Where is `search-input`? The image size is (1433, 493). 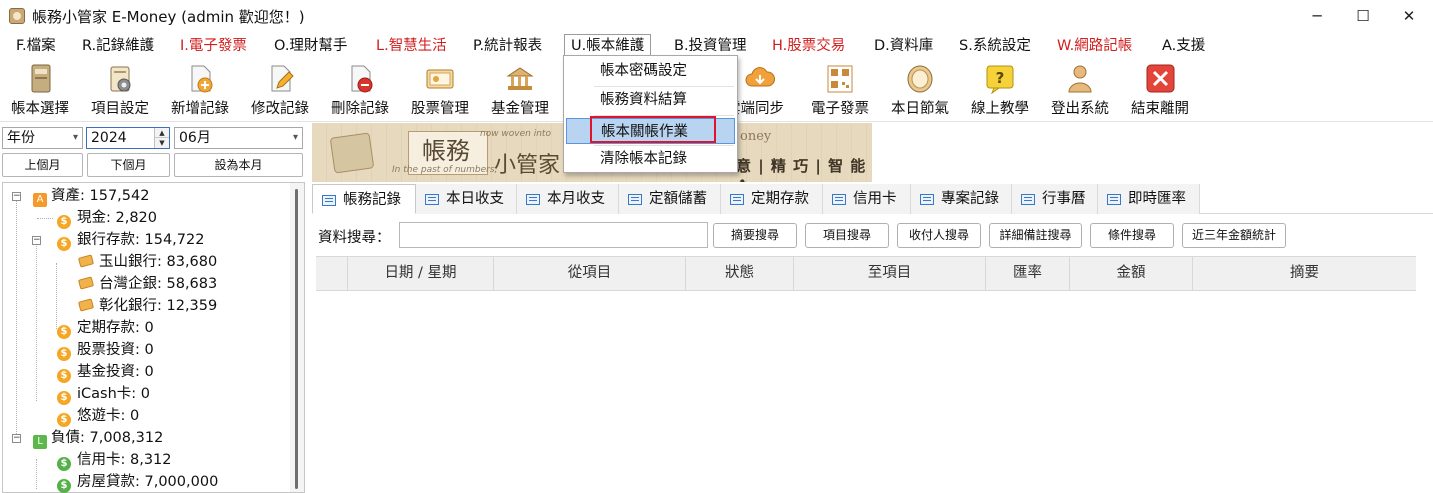 search-input is located at coordinates (553, 235).